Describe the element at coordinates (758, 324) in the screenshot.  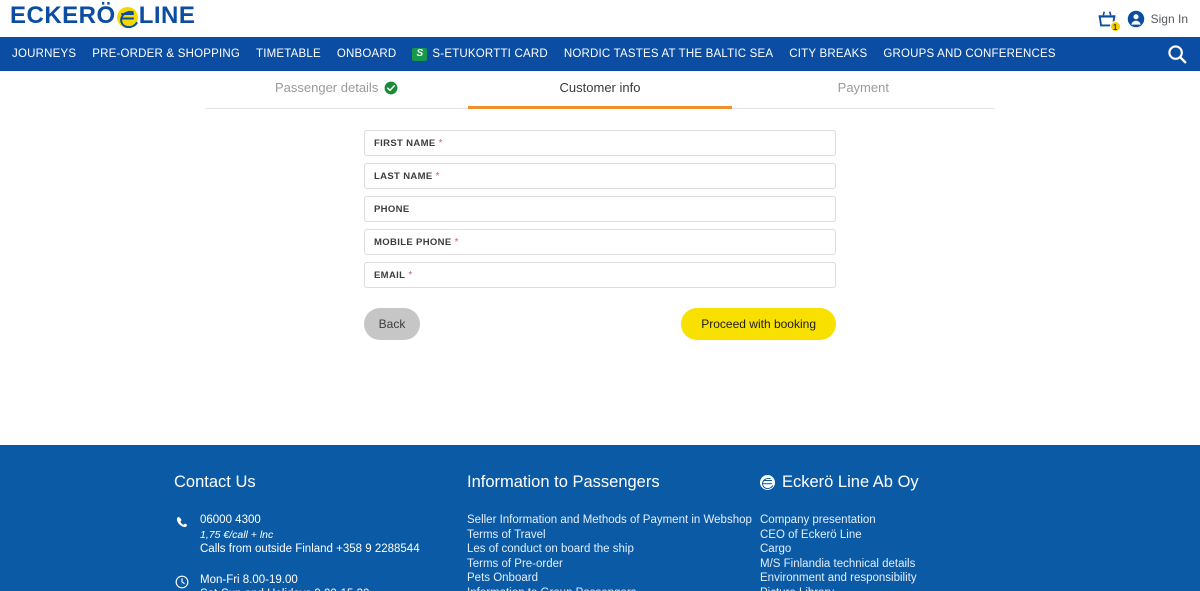
I see `proceed-with-booking-button: Proceed with booking` at that location.